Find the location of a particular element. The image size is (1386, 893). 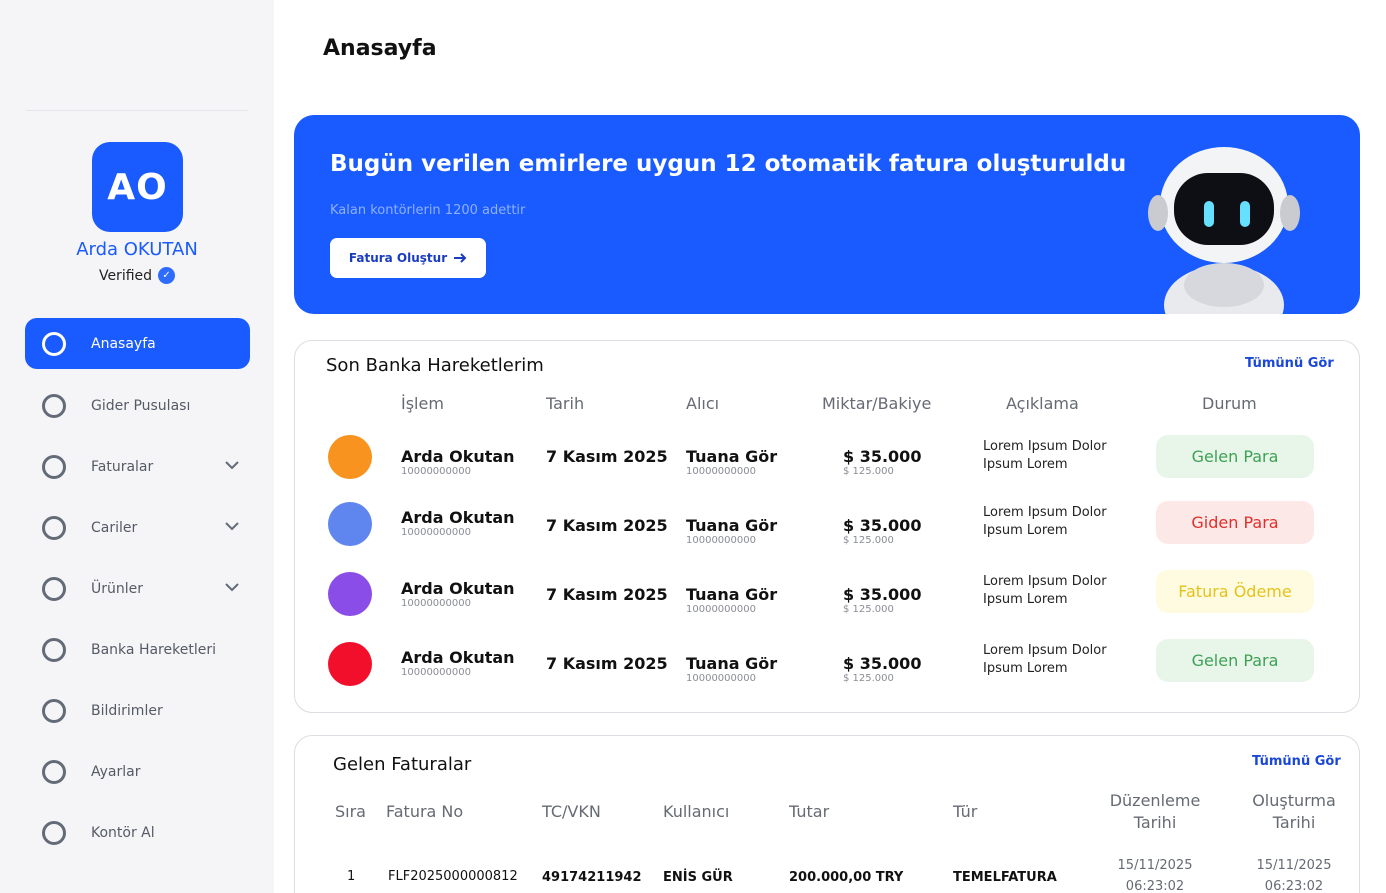

sidebar-item-kontor-al: Kontör Al is located at coordinates (137, 832).